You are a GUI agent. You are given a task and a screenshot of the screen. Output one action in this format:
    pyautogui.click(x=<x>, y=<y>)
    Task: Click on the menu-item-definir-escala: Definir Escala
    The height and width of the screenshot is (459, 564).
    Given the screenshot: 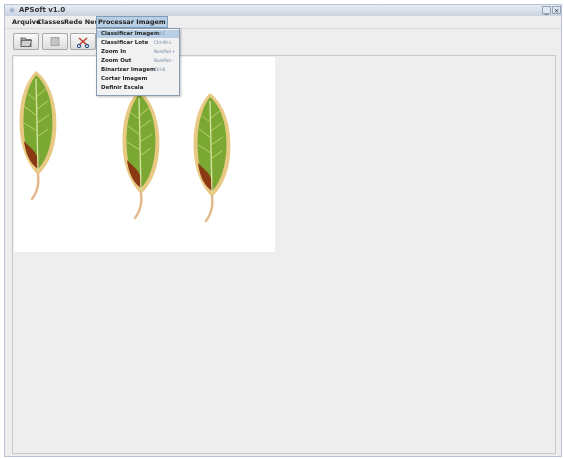 What is the action you would take?
    pyautogui.click(x=138, y=88)
    